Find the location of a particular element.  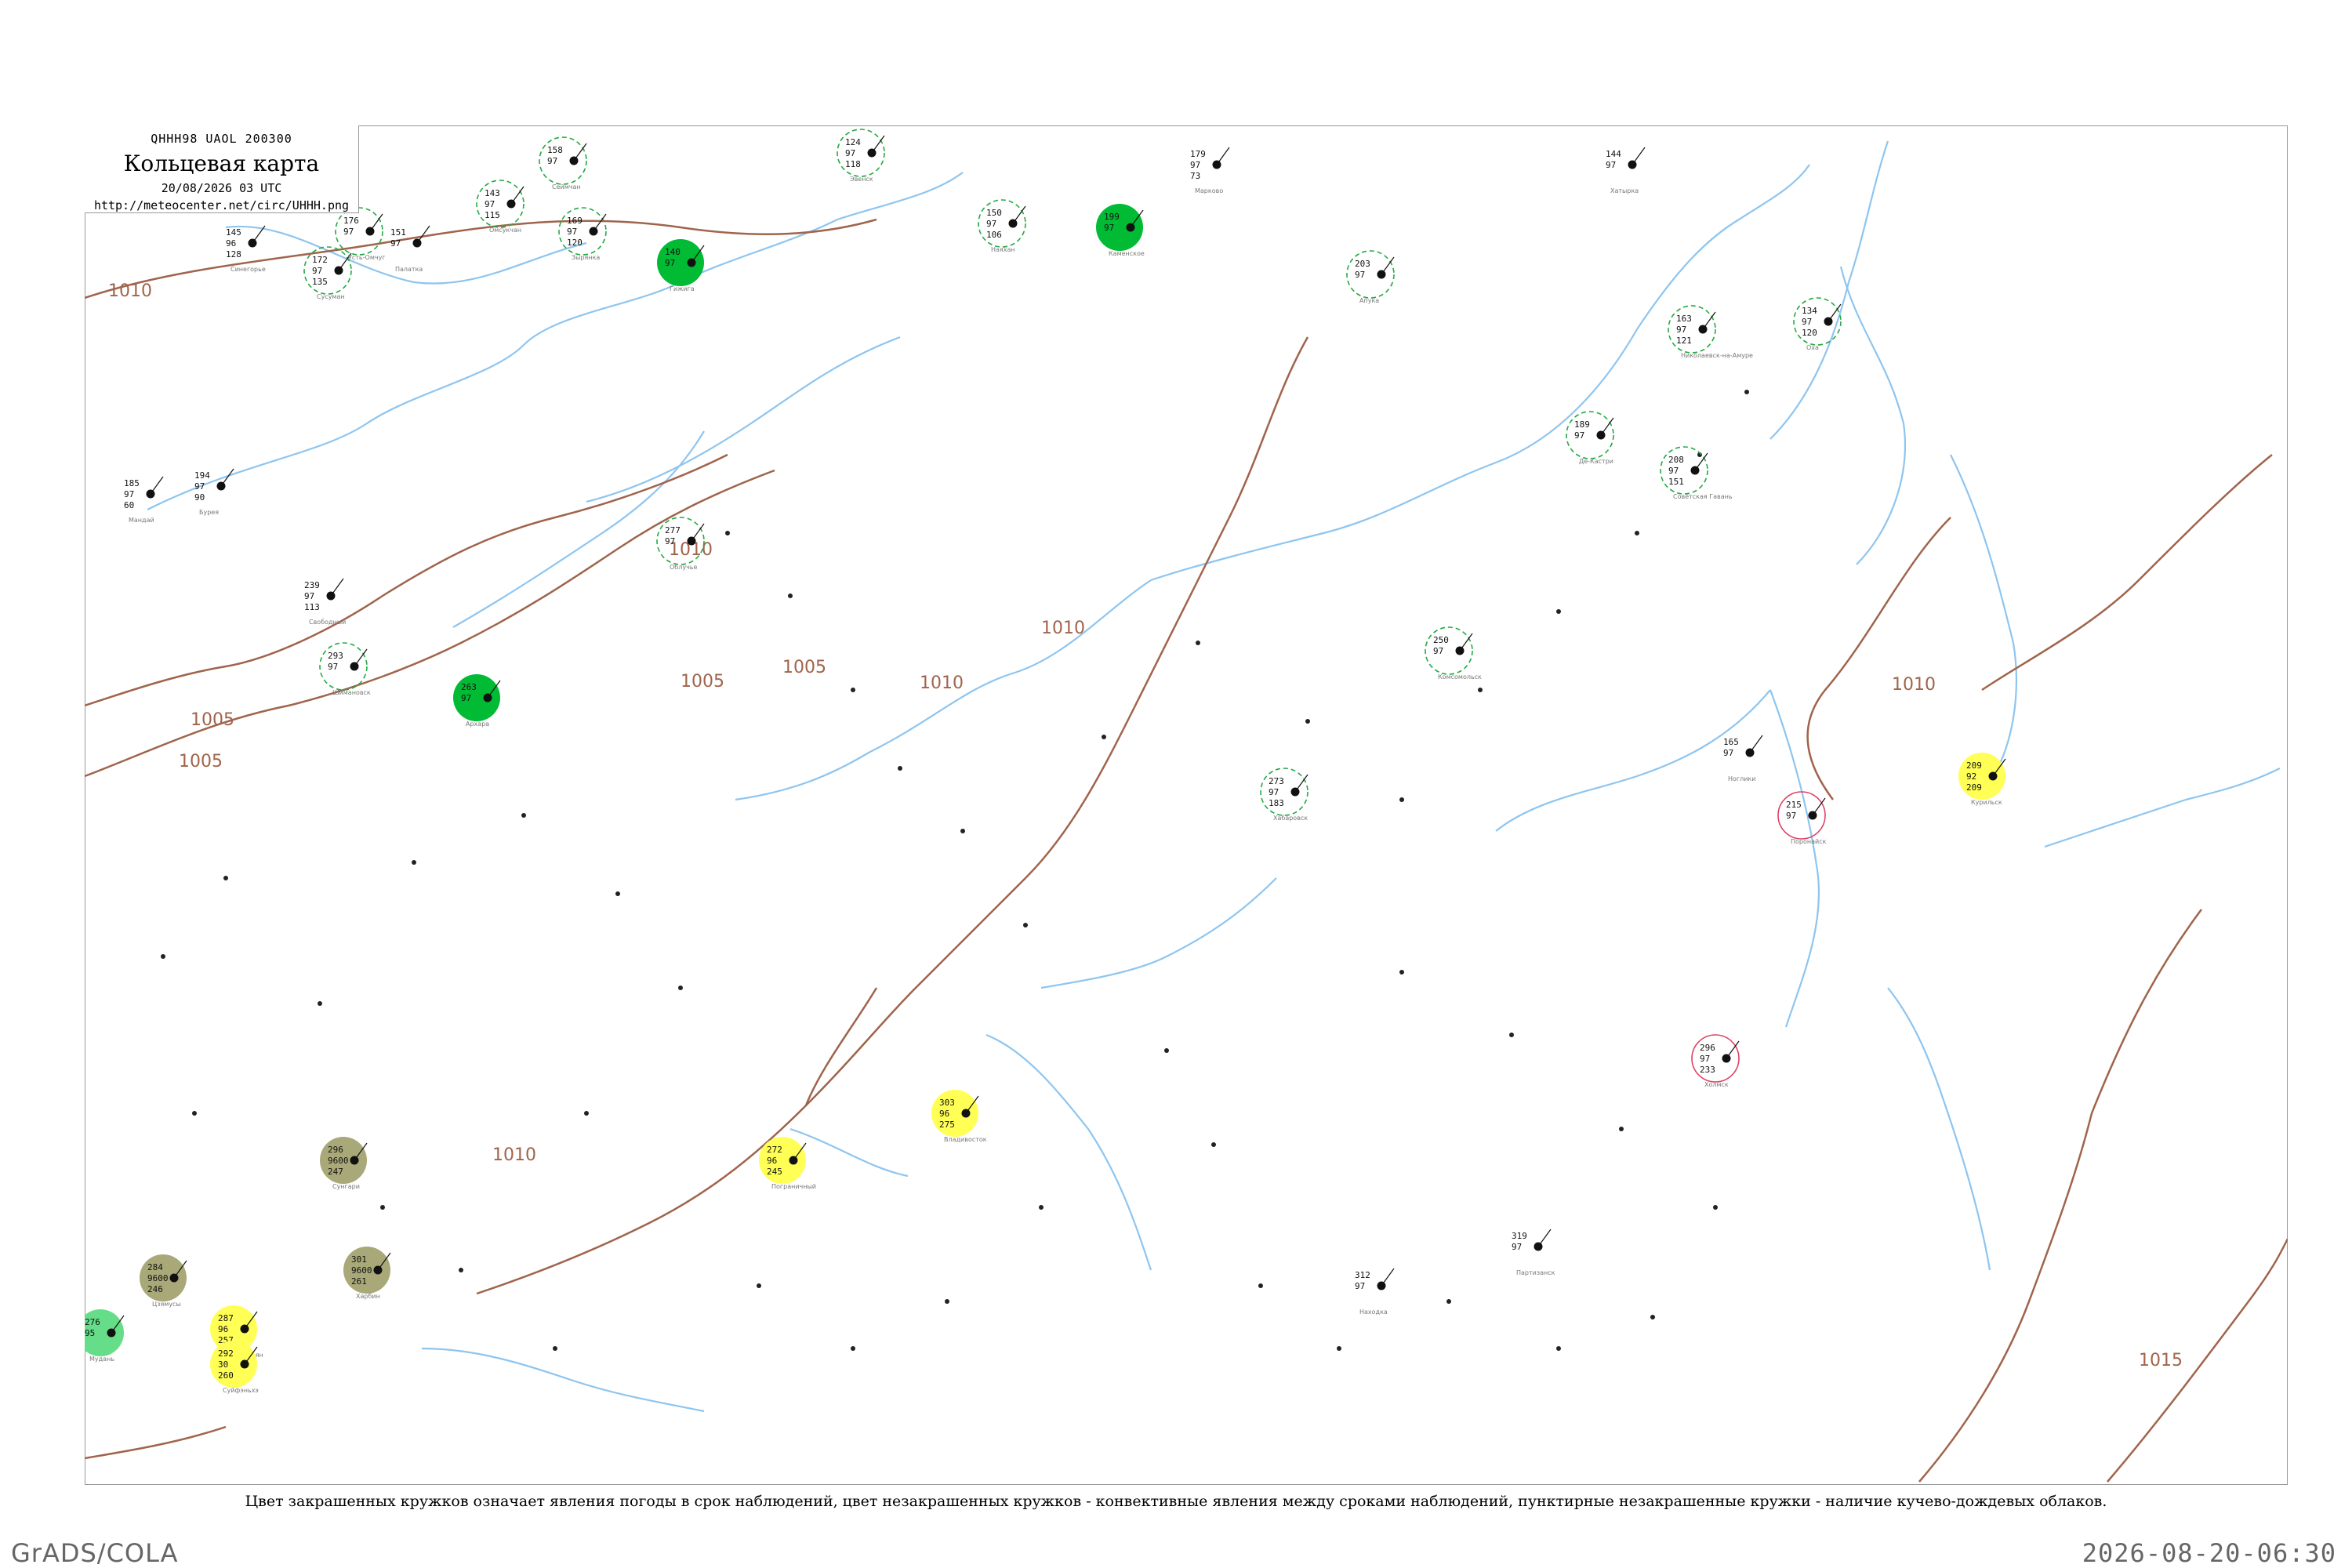

weather-station: 13497120 Оха is located at coordinates (1817, 324).